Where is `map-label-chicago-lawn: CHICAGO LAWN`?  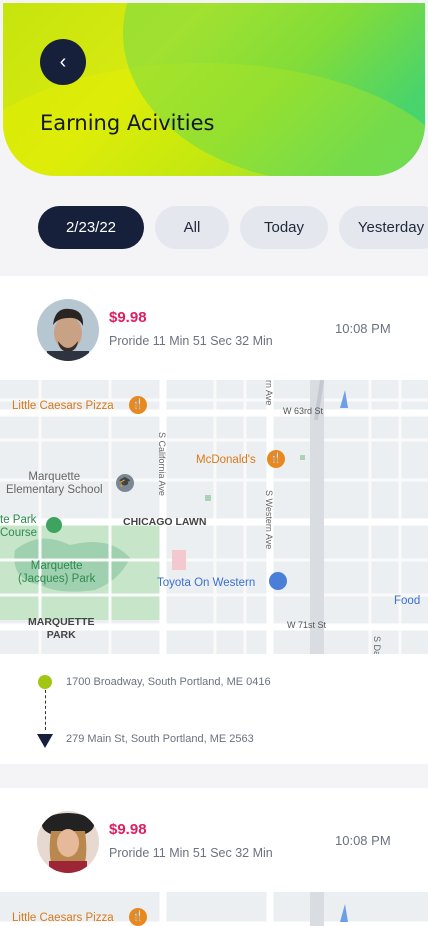 map-label-chicago-lawn: CHICAGO LAWN is located at coordinates (165, 522).